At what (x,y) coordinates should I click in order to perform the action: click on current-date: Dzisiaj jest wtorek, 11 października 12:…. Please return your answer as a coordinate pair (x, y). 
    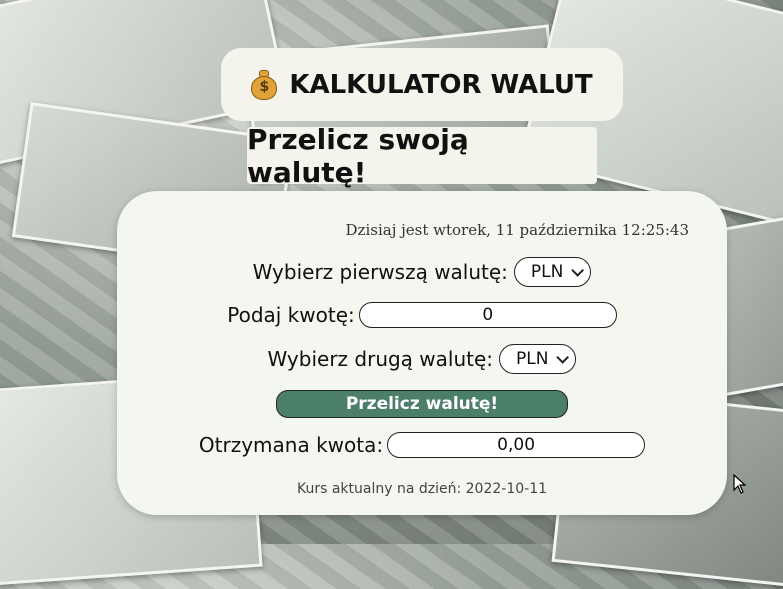
    Looking at the image, I should click on (517, 230).